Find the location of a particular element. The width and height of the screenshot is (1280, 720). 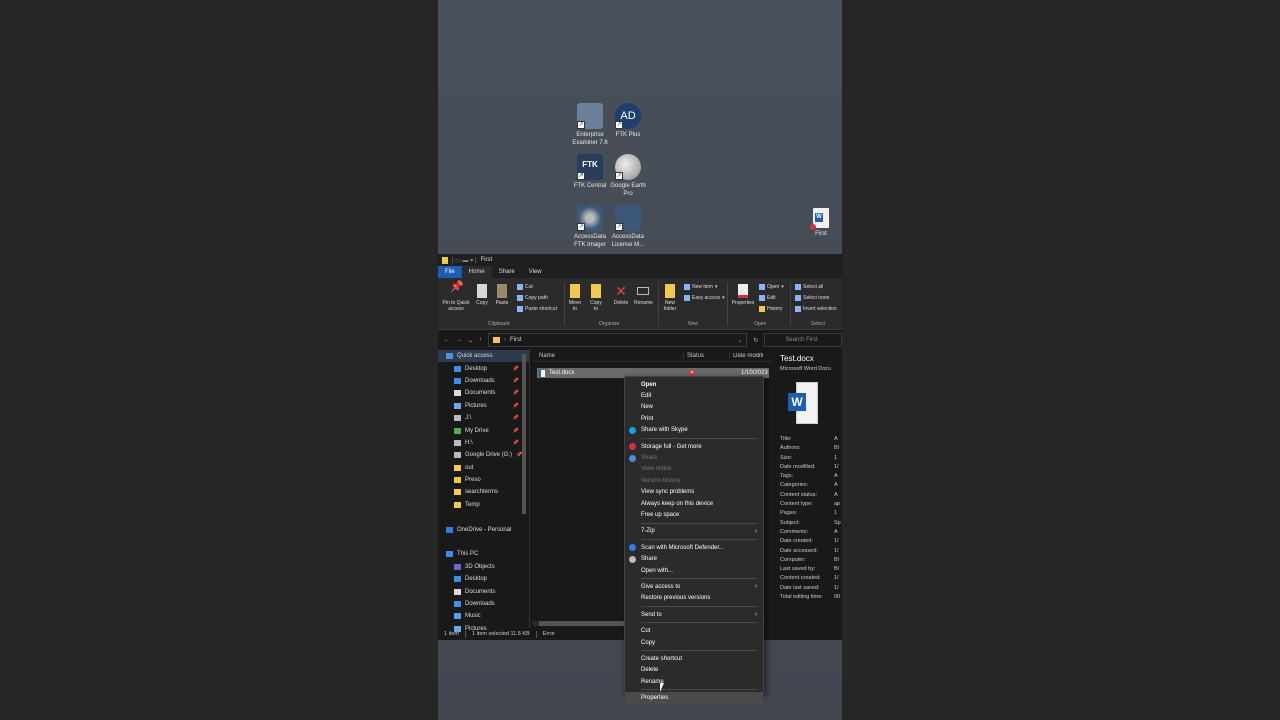

property-value: Sp is located at coordinates (837, 523).